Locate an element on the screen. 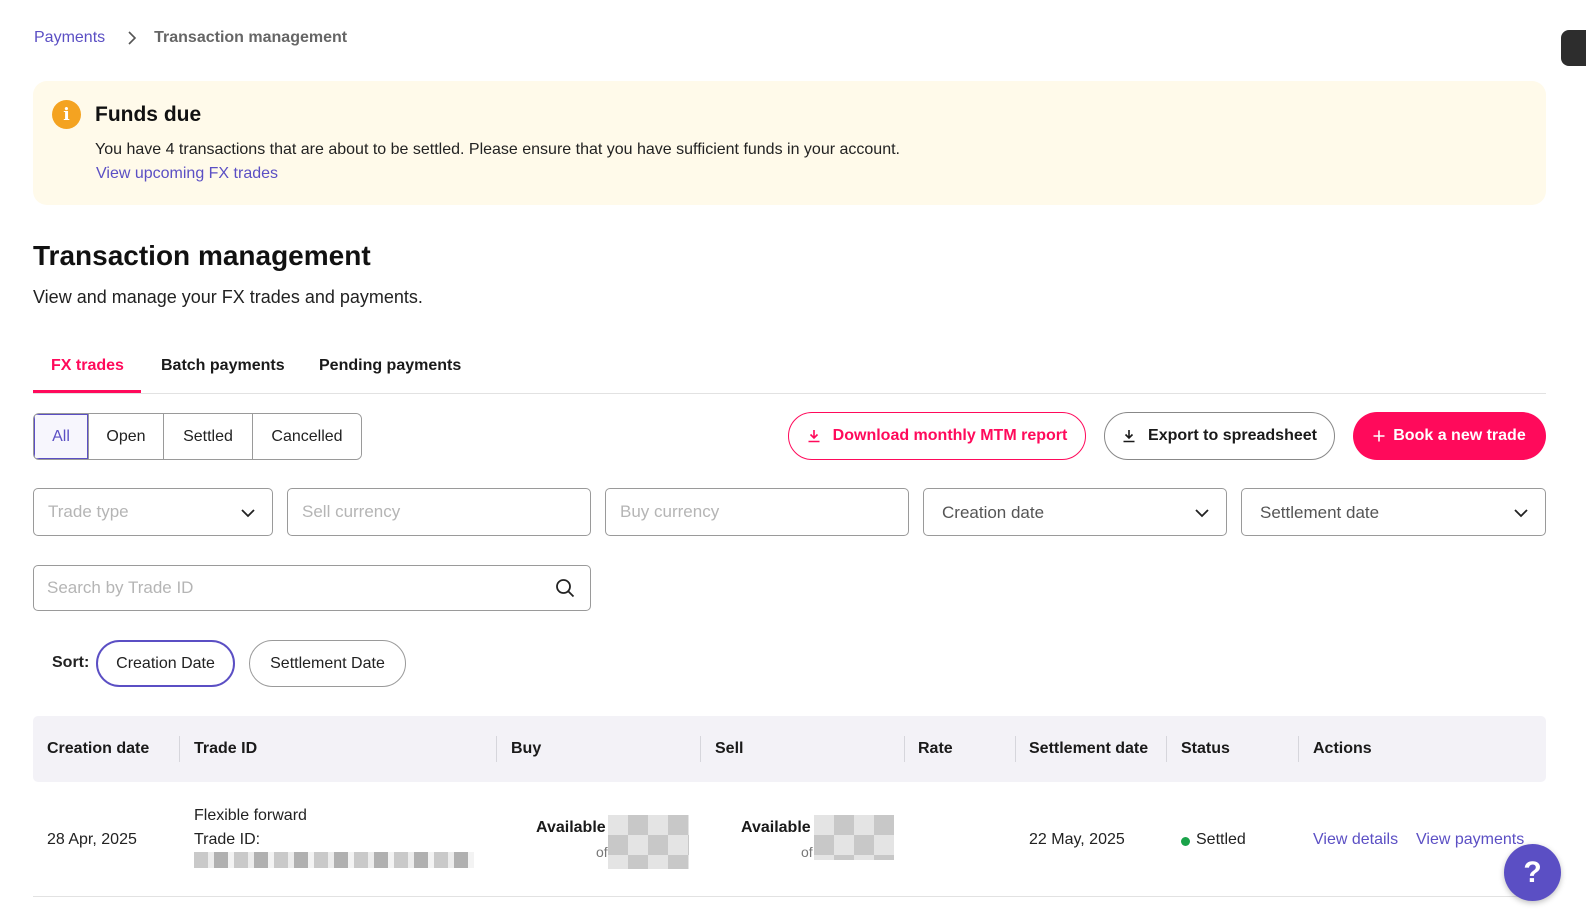 This screenshot has height=923, width=1586. status-filter-open: Open is located at coordinates (126, 436).